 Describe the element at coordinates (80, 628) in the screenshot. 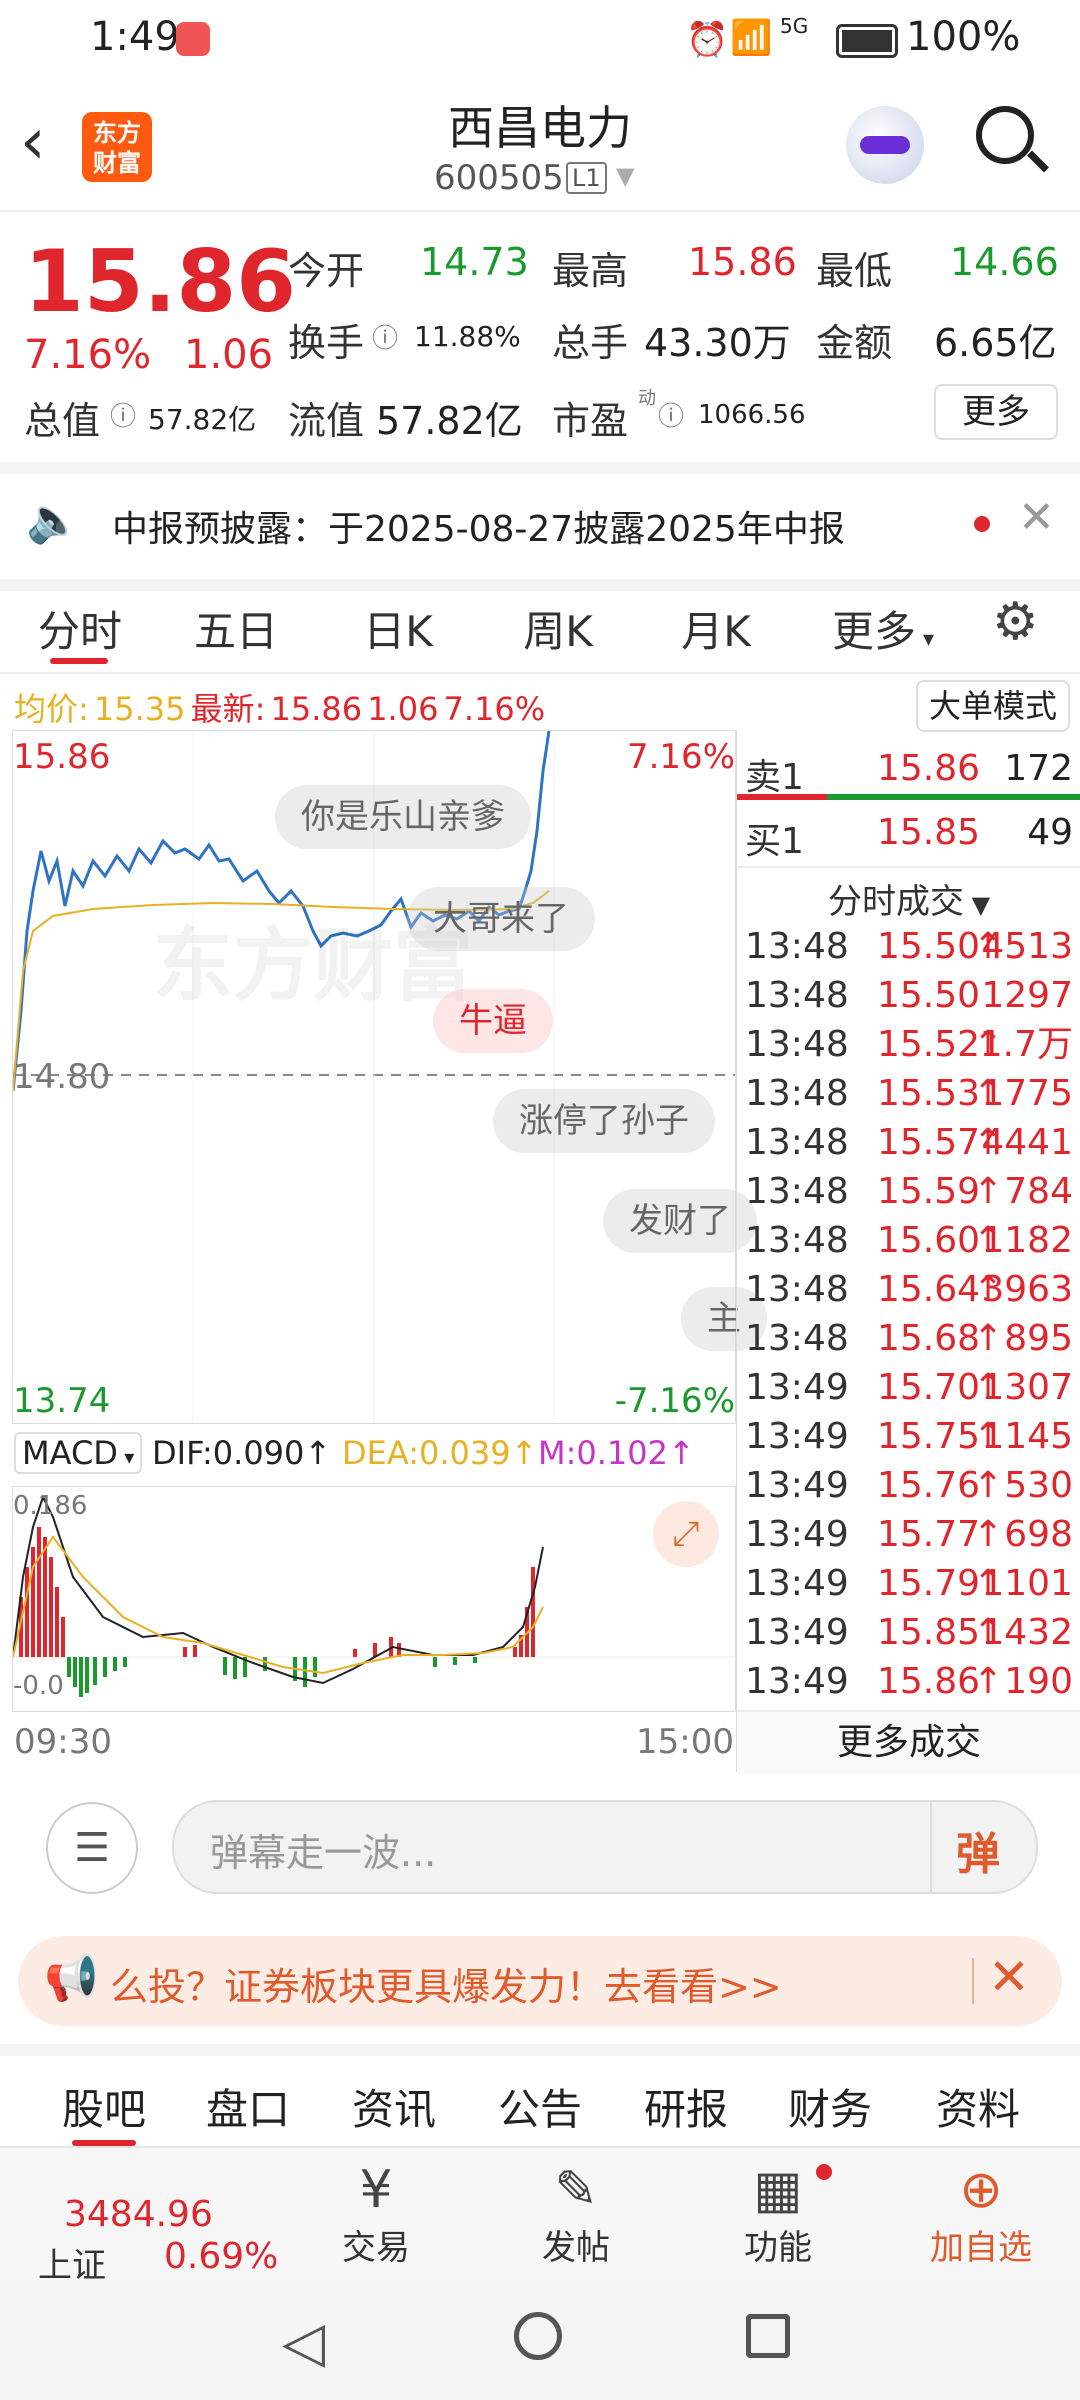

I see `tab-minute: 分时` at that location.